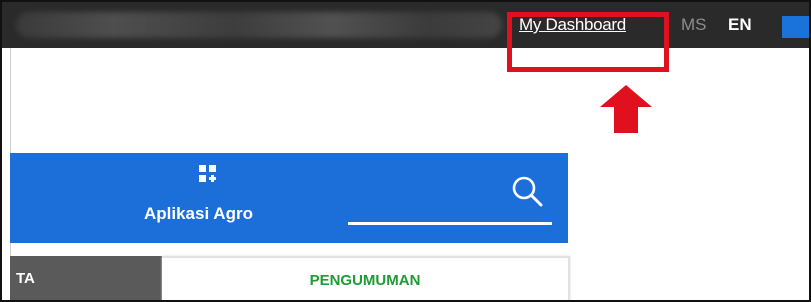  I want to click on tab-berita-label: TA, so click(25, 278).